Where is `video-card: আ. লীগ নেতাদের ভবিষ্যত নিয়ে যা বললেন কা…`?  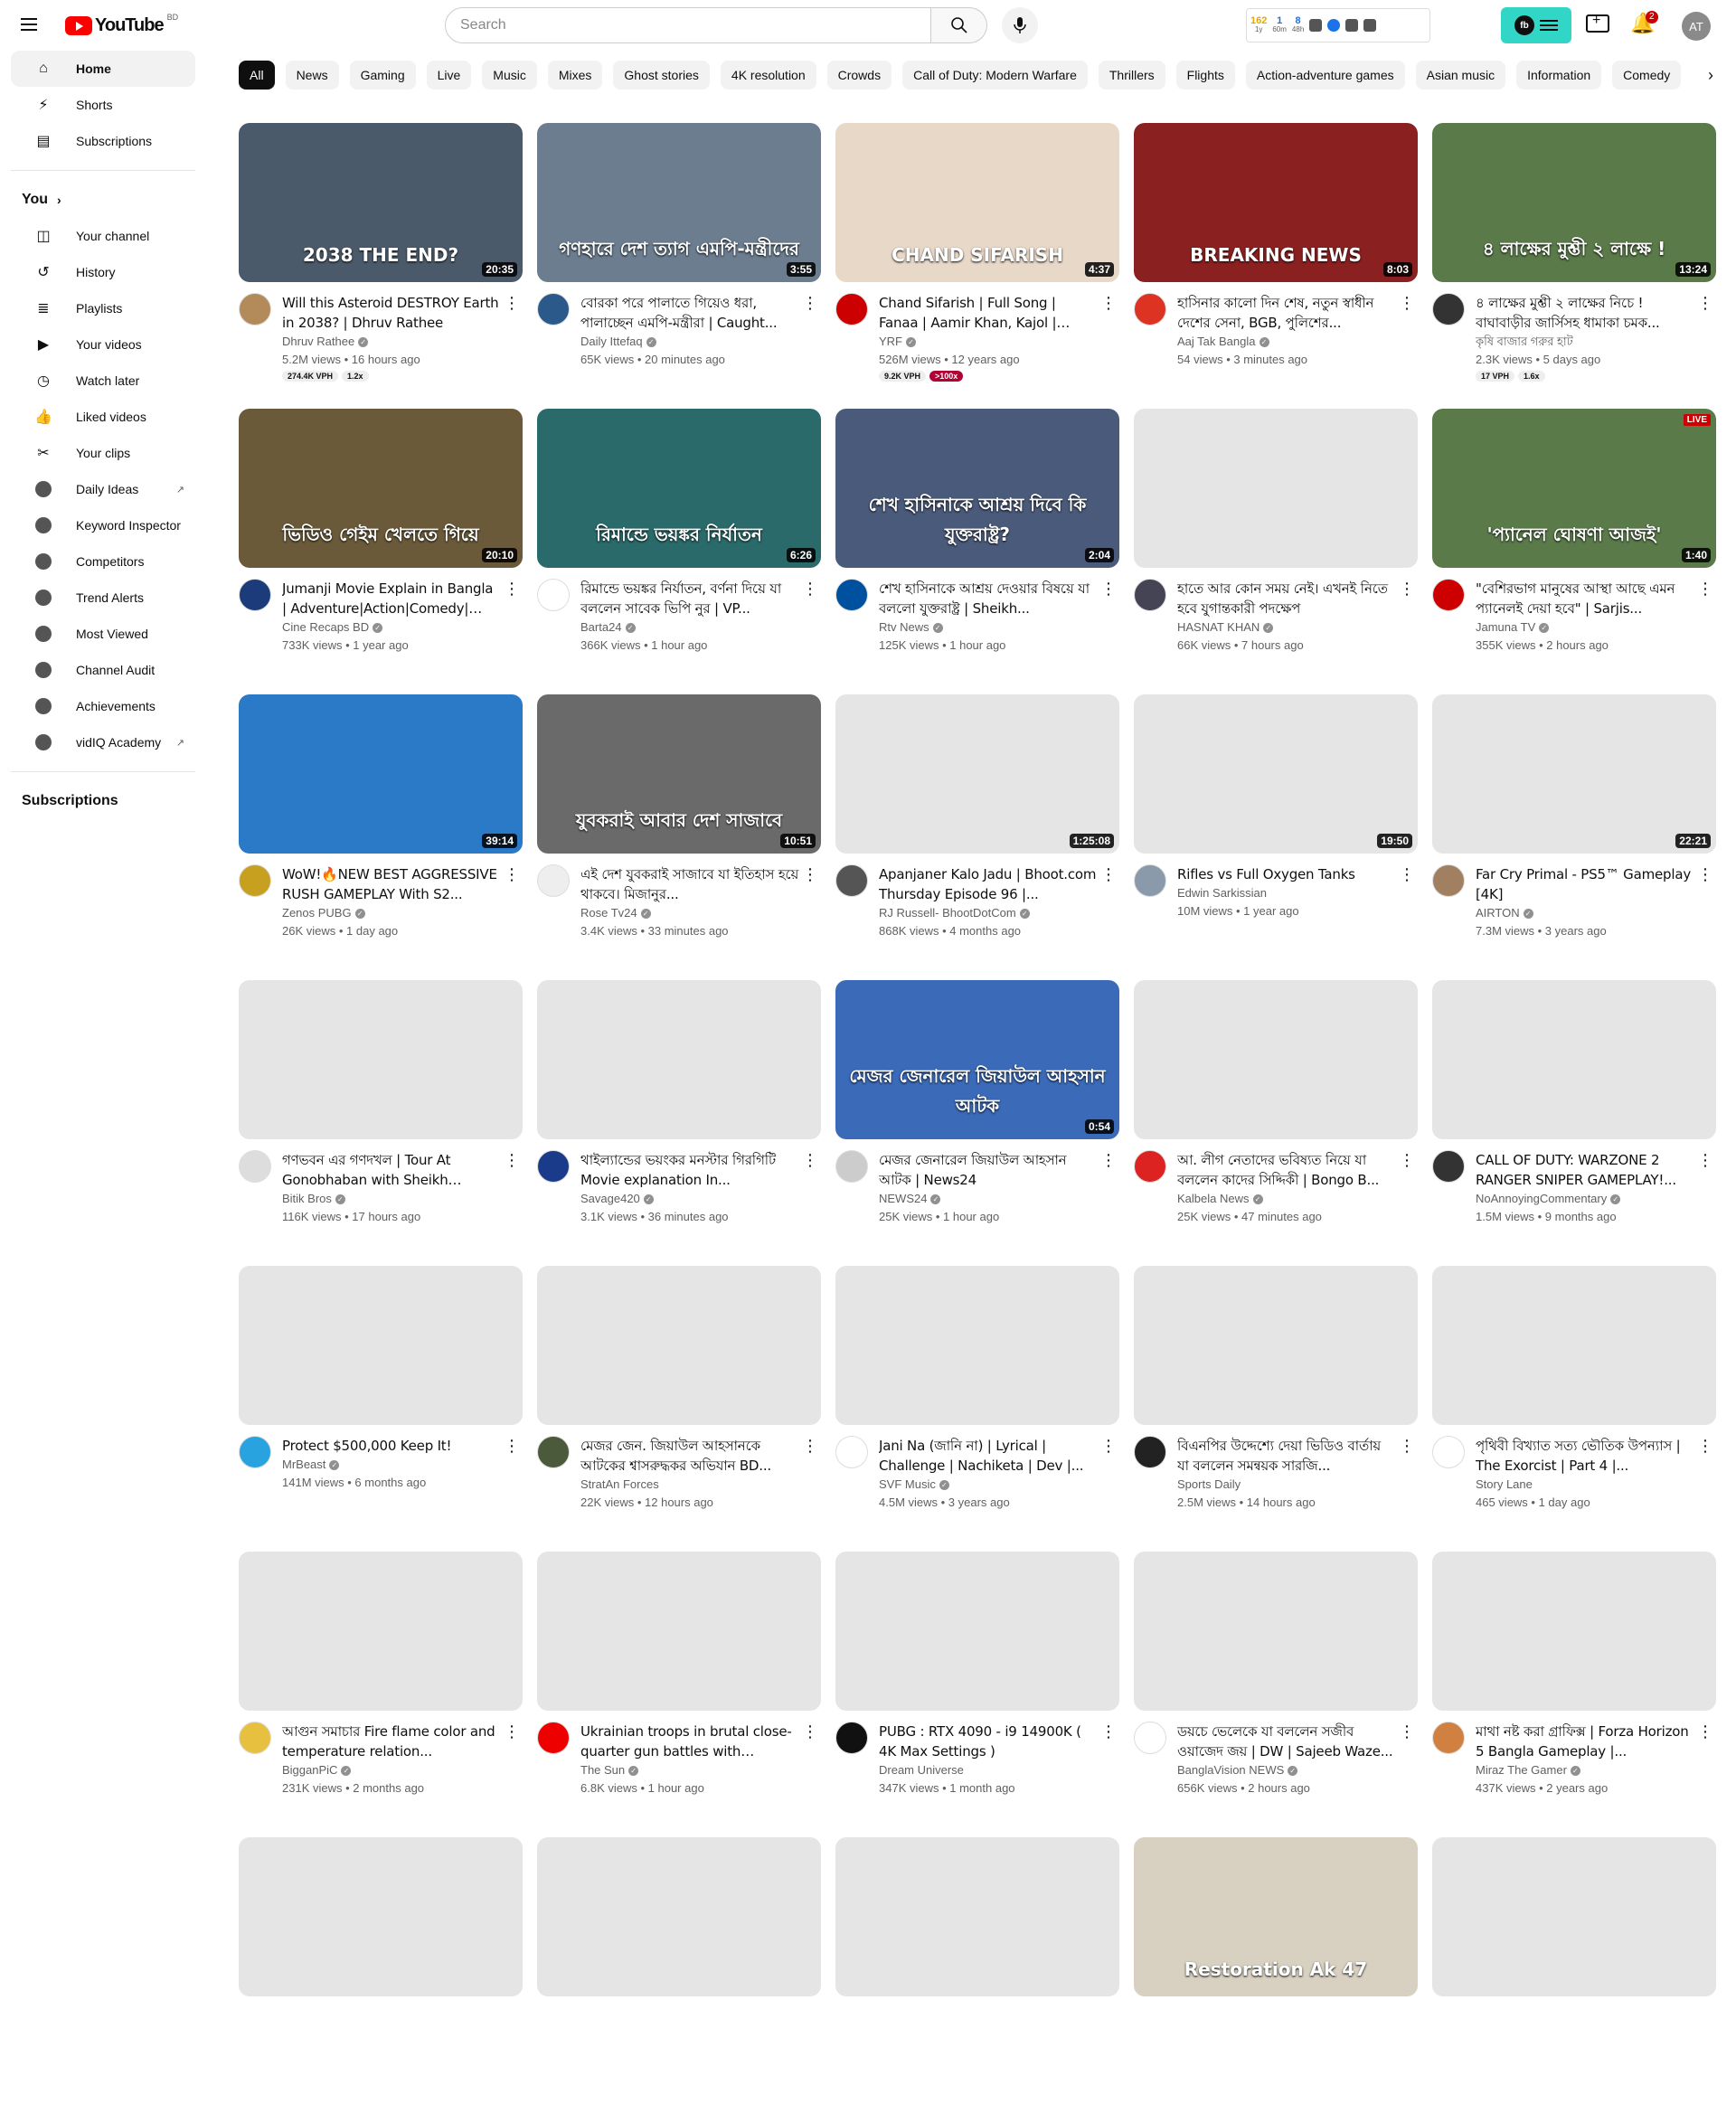
video-card: আ. লীগ নেতাদের ভবিষ্যত নিয়ে যা বললেন কা… is located at coordinates (1276, 1123).